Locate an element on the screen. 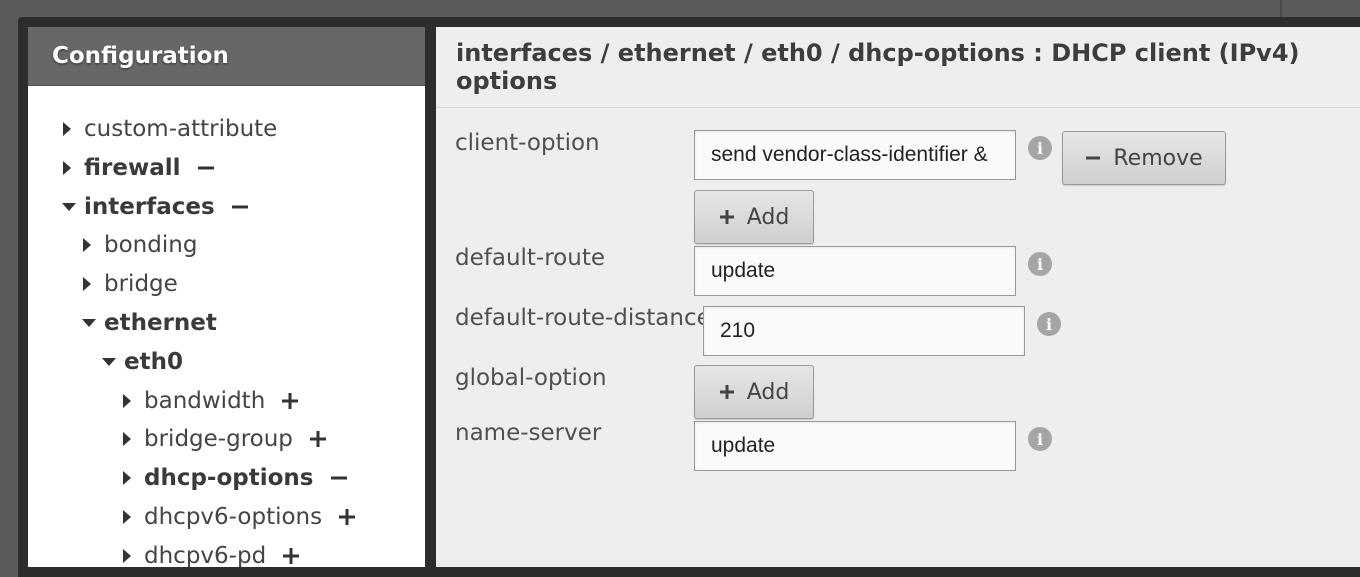 Image resolution: width=1360 pixels, height=577 pixels. tree-item-firewall: firewall is located at coordinates (137, 168).